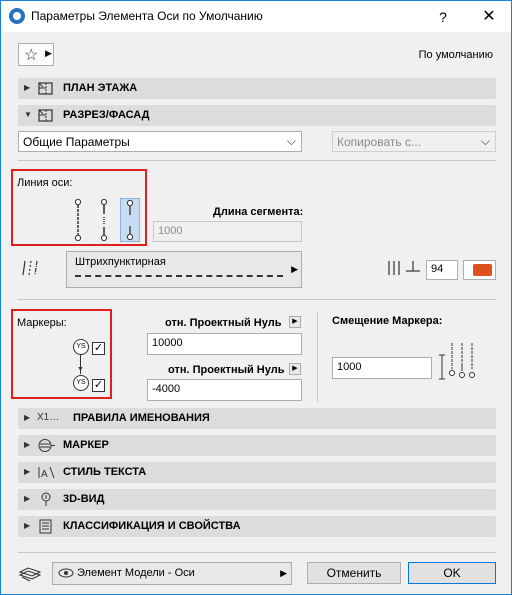  I want to click on section-section-elevation: ▼ РАЗРЕЗ/ФАСАД, so click(257, 115).